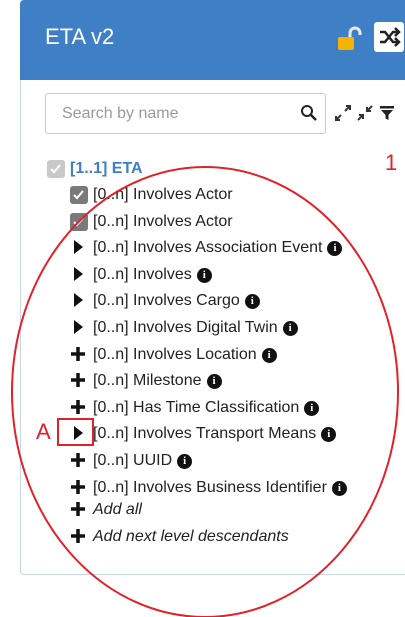  I want to click on tree-item-label: [0..n] Involves Location, so click(175, 355).